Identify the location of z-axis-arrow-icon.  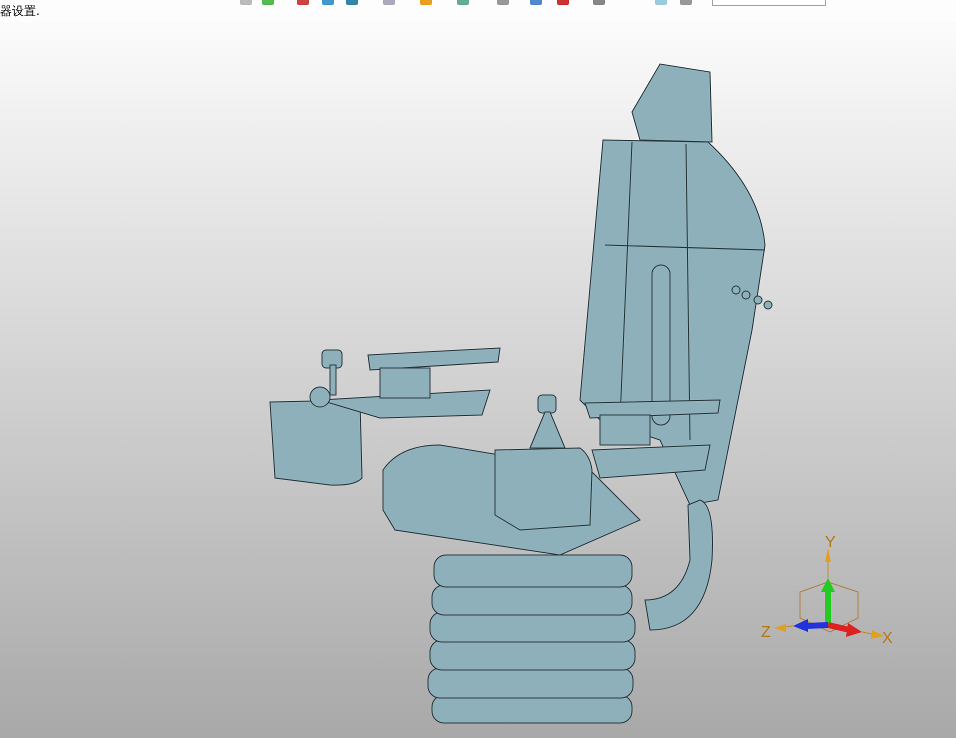
(801, 625).